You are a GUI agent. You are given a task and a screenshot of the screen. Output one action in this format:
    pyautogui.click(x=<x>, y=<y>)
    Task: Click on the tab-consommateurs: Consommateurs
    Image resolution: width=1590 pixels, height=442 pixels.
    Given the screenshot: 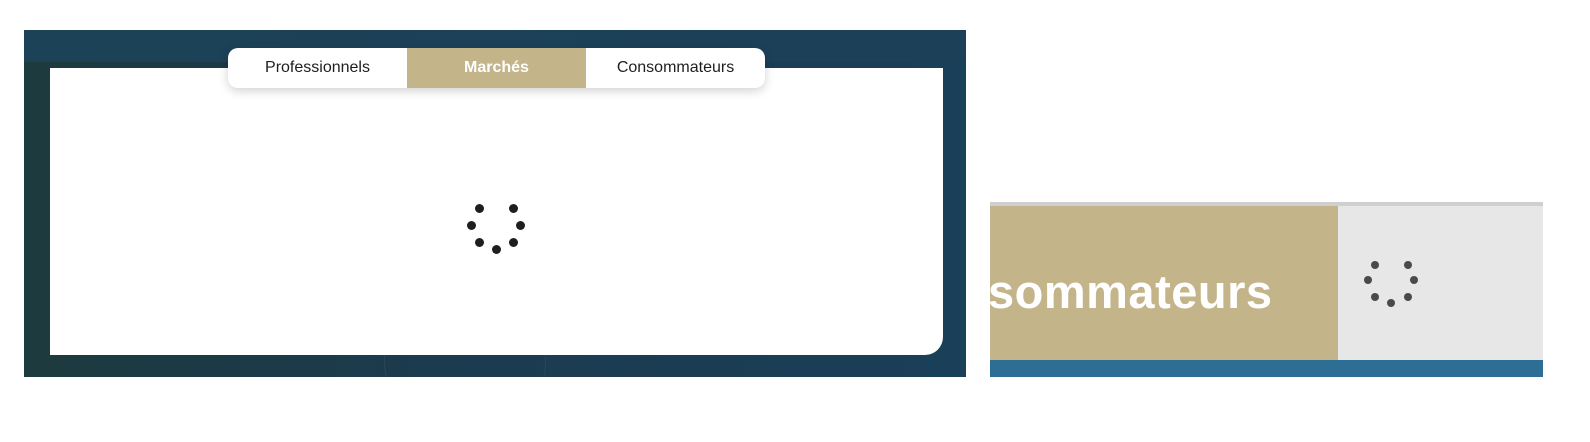 What is the action you would take?
    pyautogui.click(x=675, y=68)
    